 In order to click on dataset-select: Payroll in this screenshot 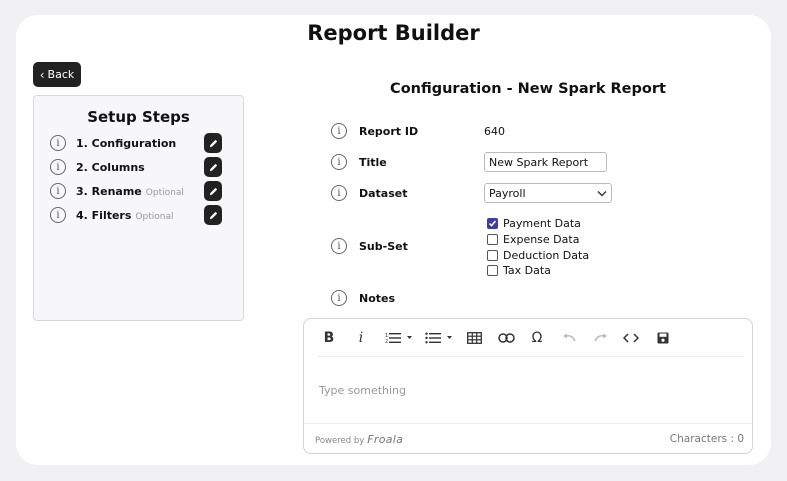, I will do `click(548, 193)`.